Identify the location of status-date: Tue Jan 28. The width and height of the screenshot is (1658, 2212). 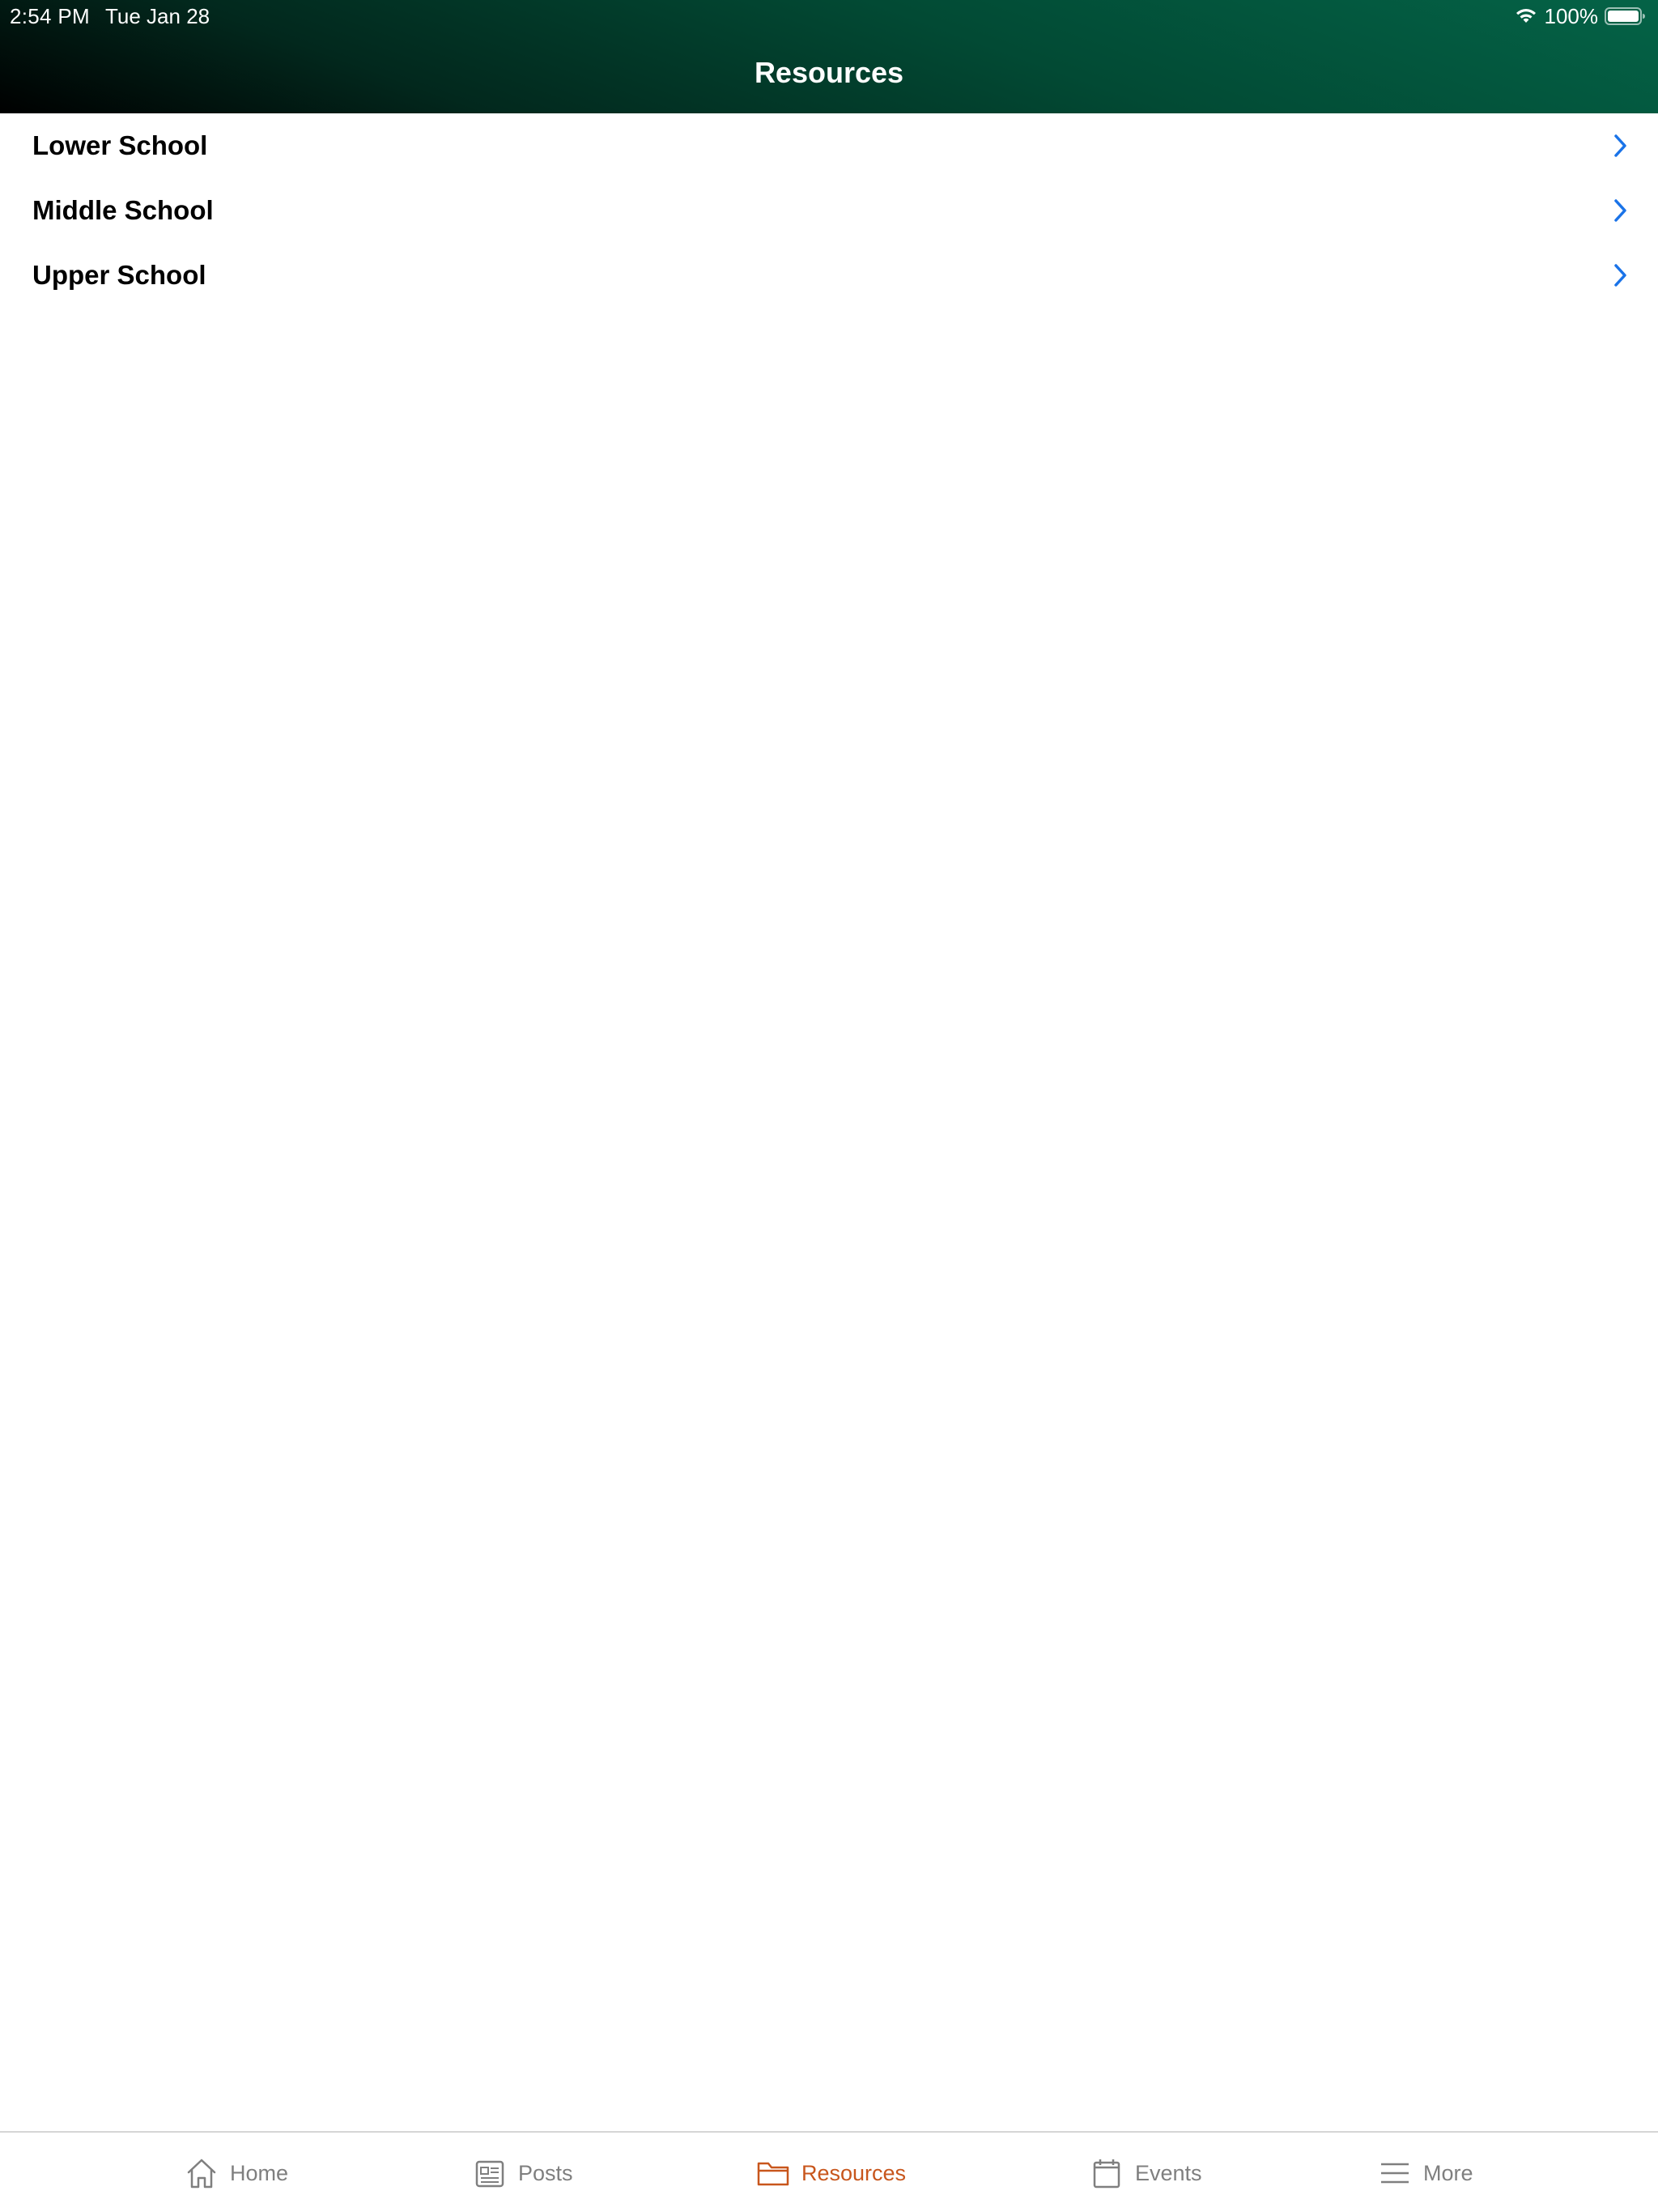
(157, 16).